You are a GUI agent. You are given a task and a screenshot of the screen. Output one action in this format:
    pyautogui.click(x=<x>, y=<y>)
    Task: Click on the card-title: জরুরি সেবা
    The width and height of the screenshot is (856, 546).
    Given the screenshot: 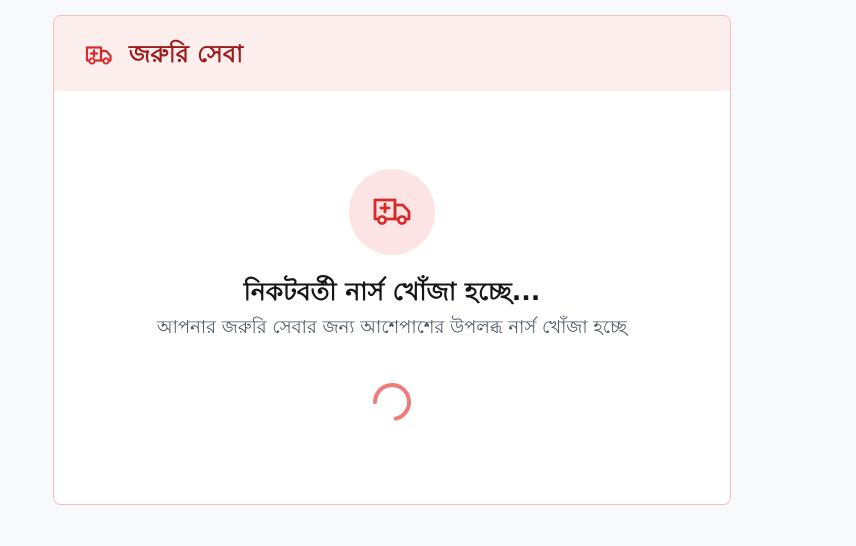 What is the action you would take?
    pyautogui.click(x=186, y=53)
    